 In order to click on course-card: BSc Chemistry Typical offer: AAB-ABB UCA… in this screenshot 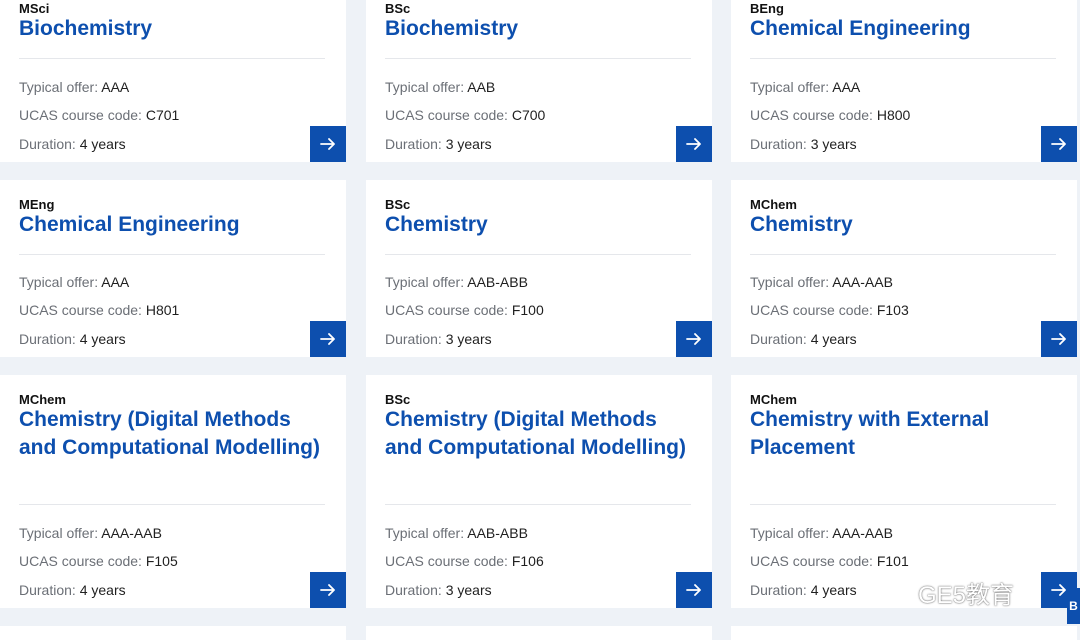, I will do `click(539, 268)`.